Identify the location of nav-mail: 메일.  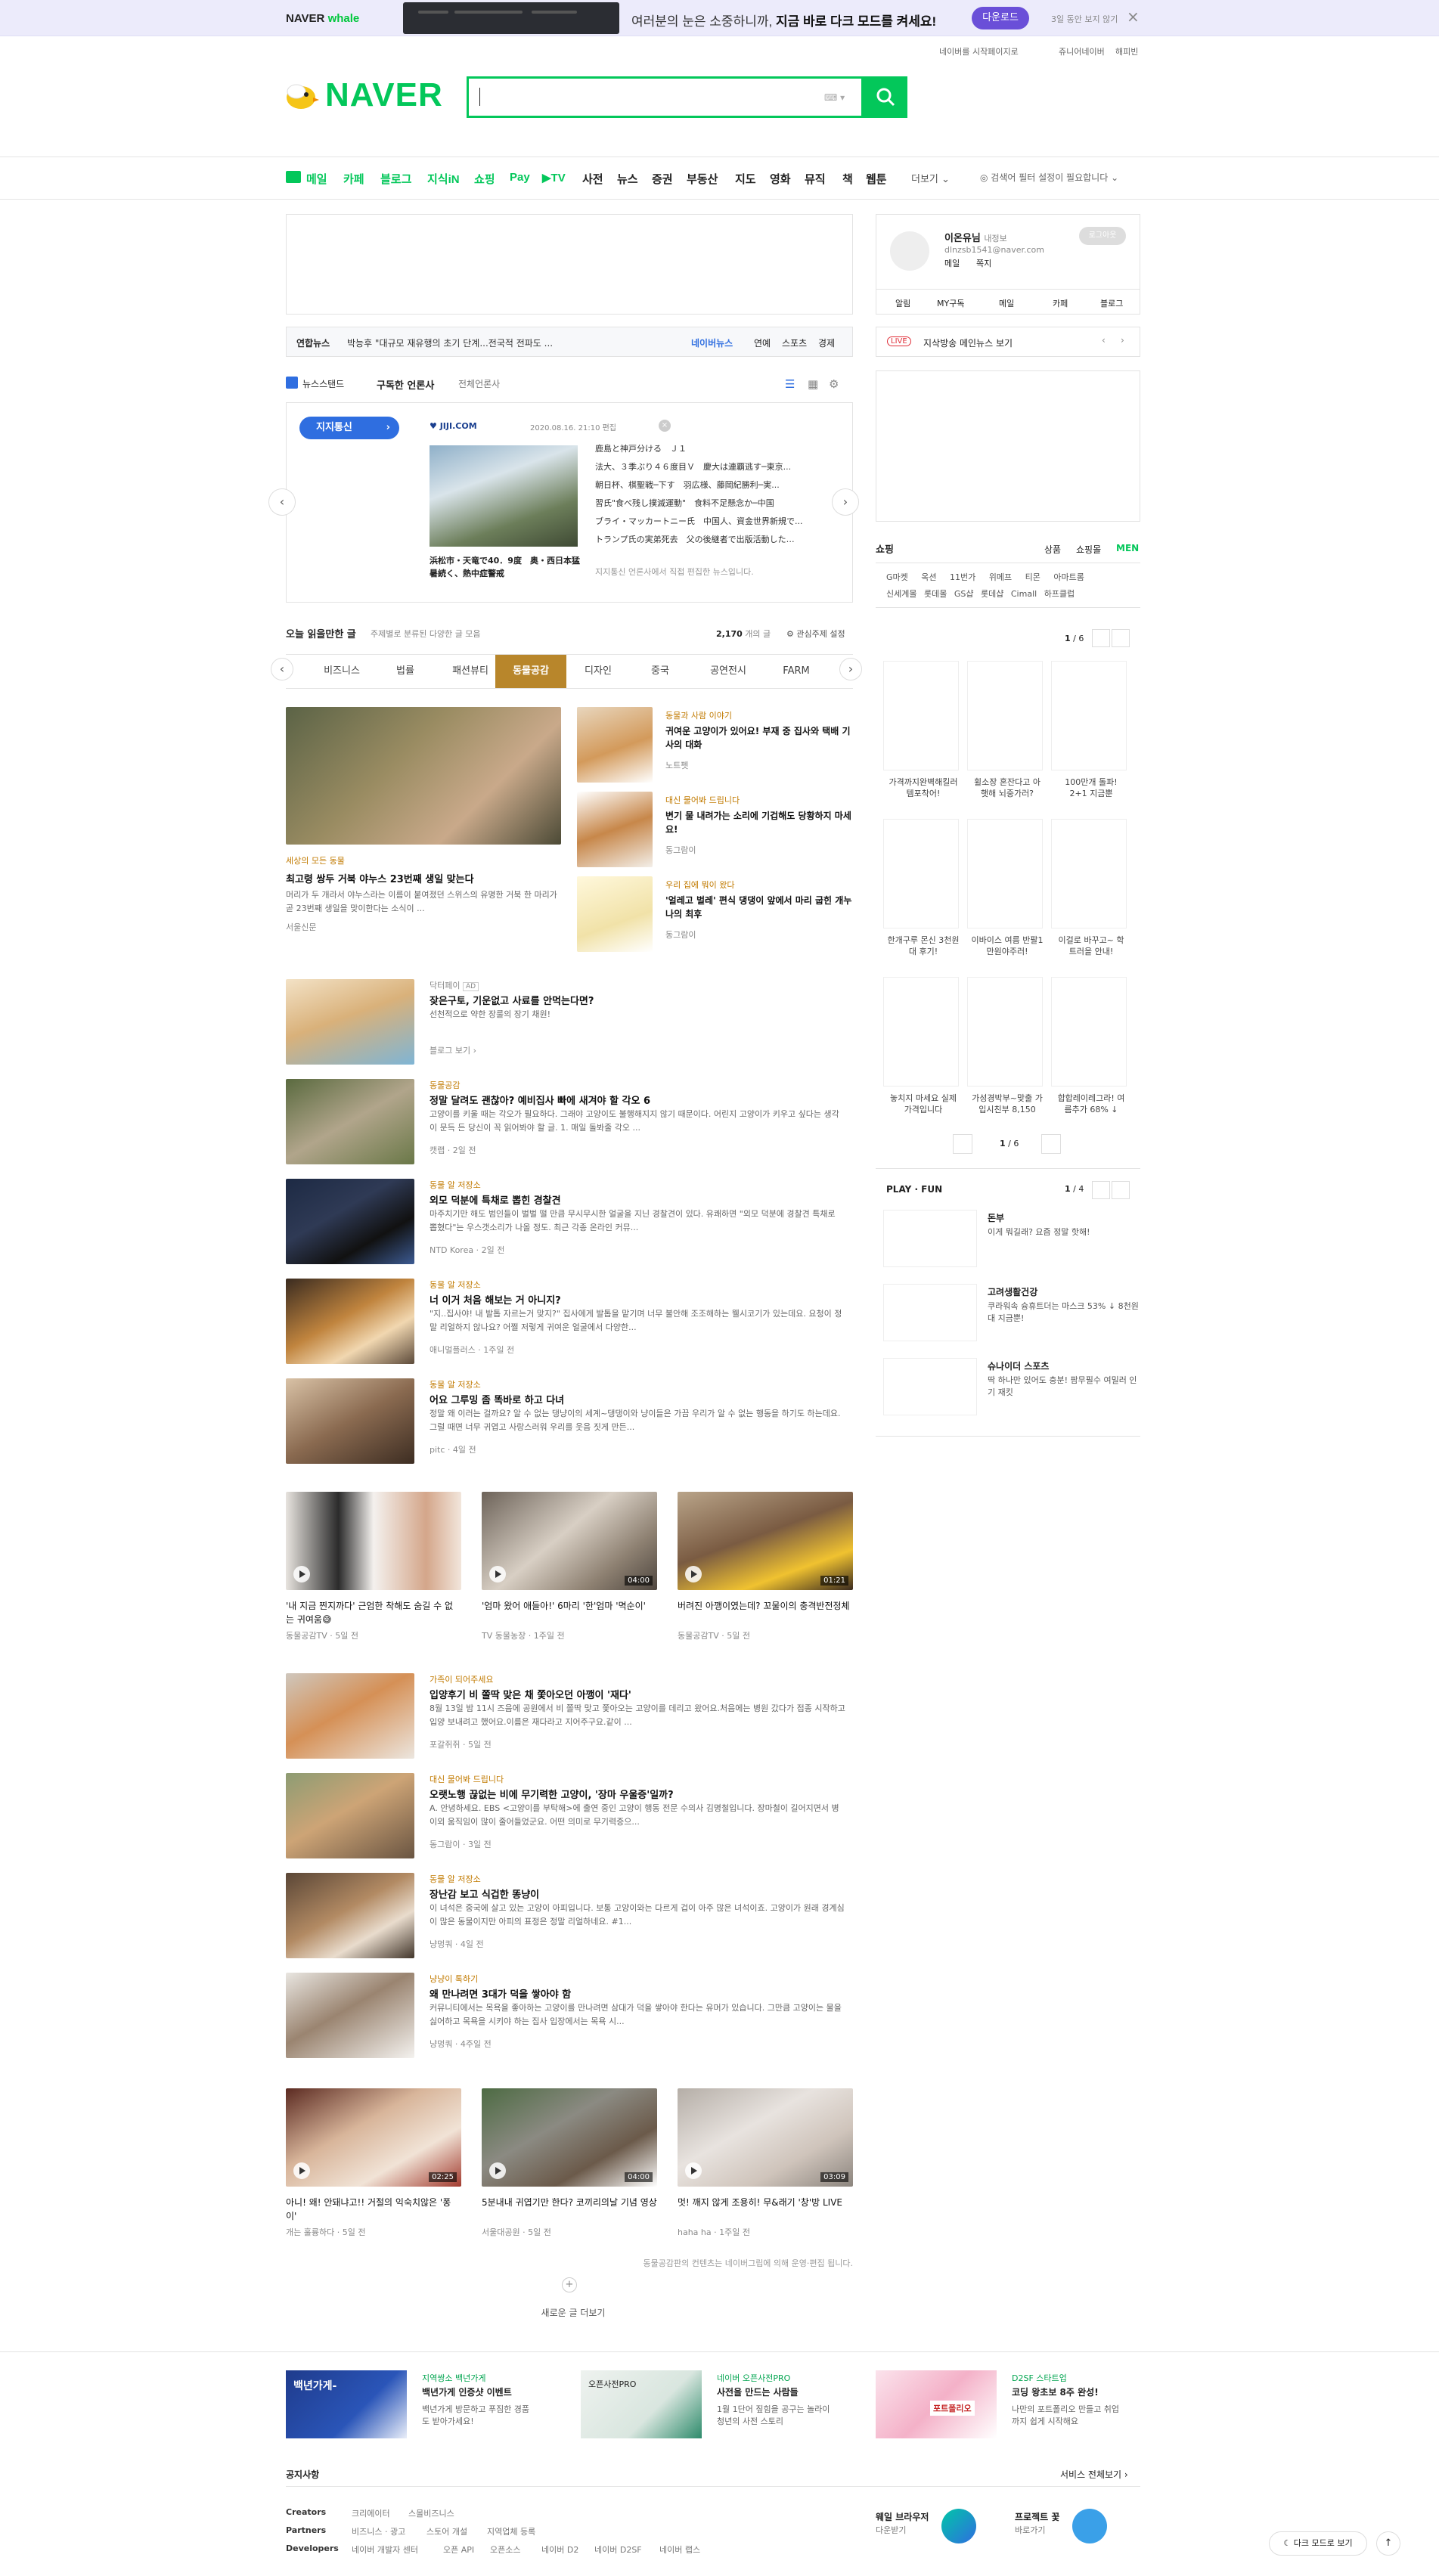
(316, 179).